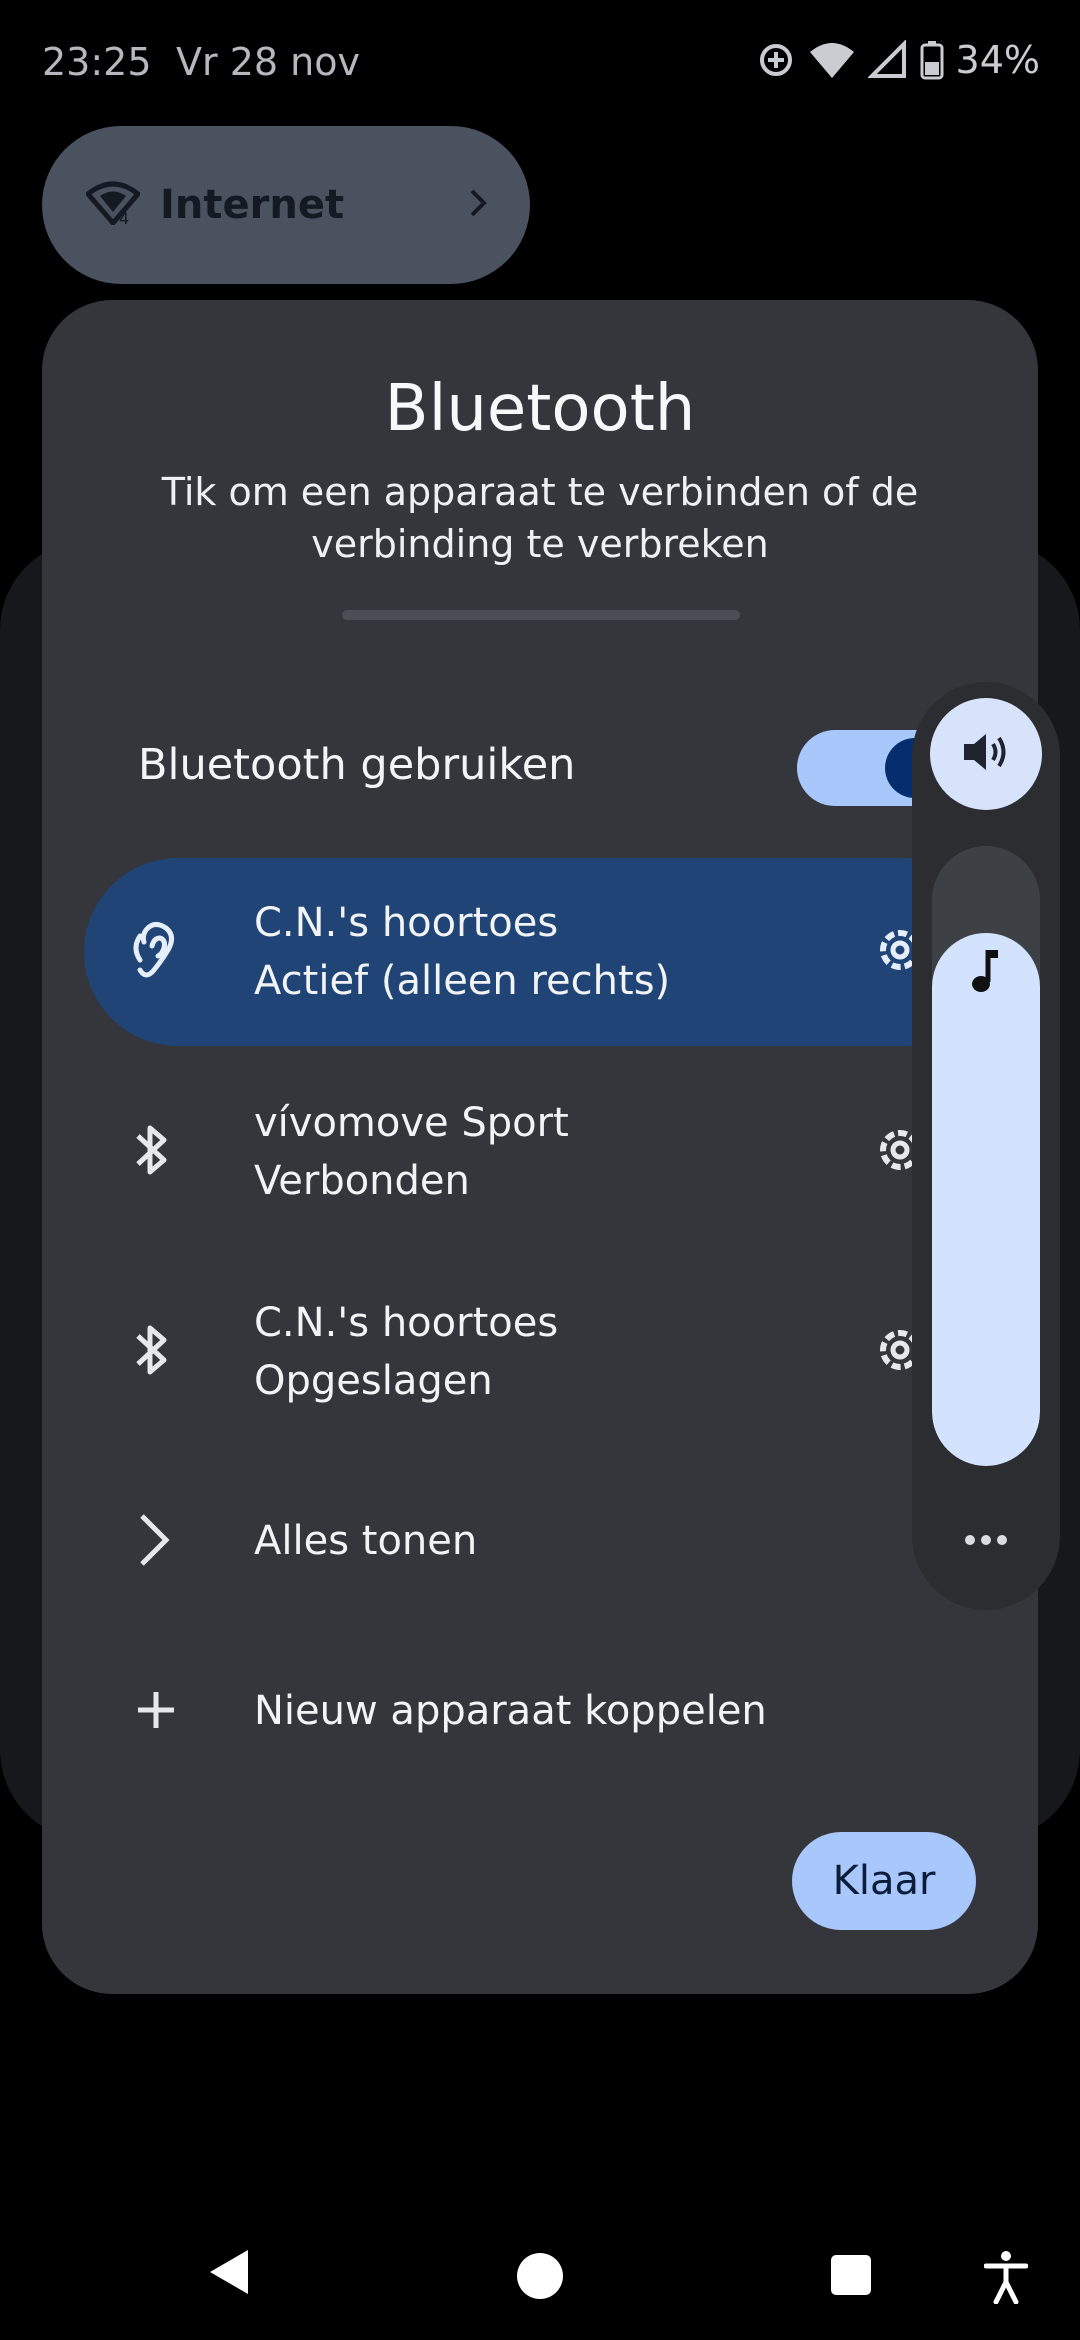 Image resolution: width=1080 pixels, height=2340 pixels. Describe the element at coordinates (986, 973) in the screenshot. I see `music-note-icon` at that location.